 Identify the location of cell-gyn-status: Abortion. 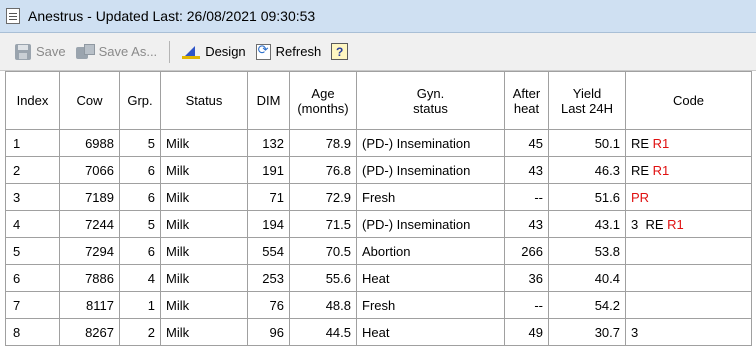
(430, 251).